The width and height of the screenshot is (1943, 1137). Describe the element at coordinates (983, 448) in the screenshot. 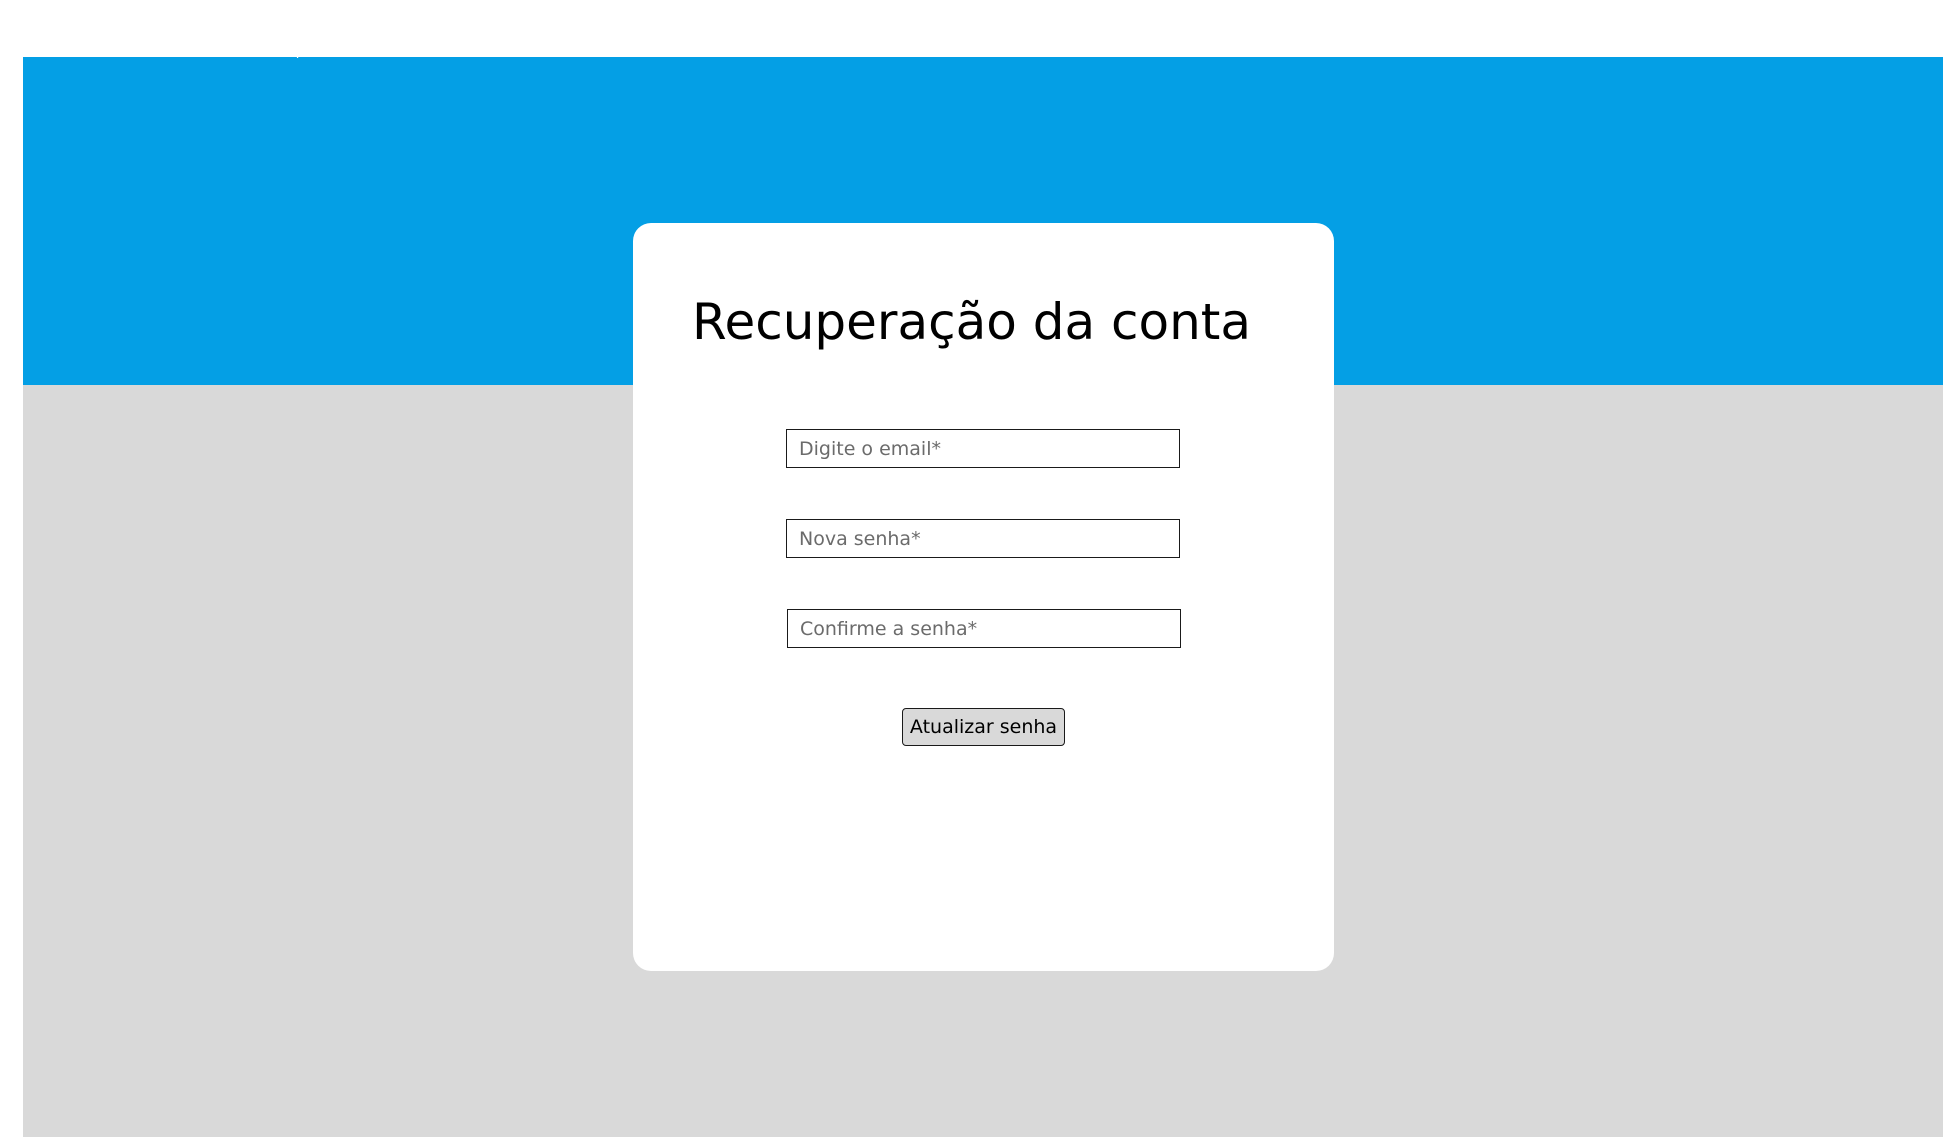

I see `email-input` at that location.